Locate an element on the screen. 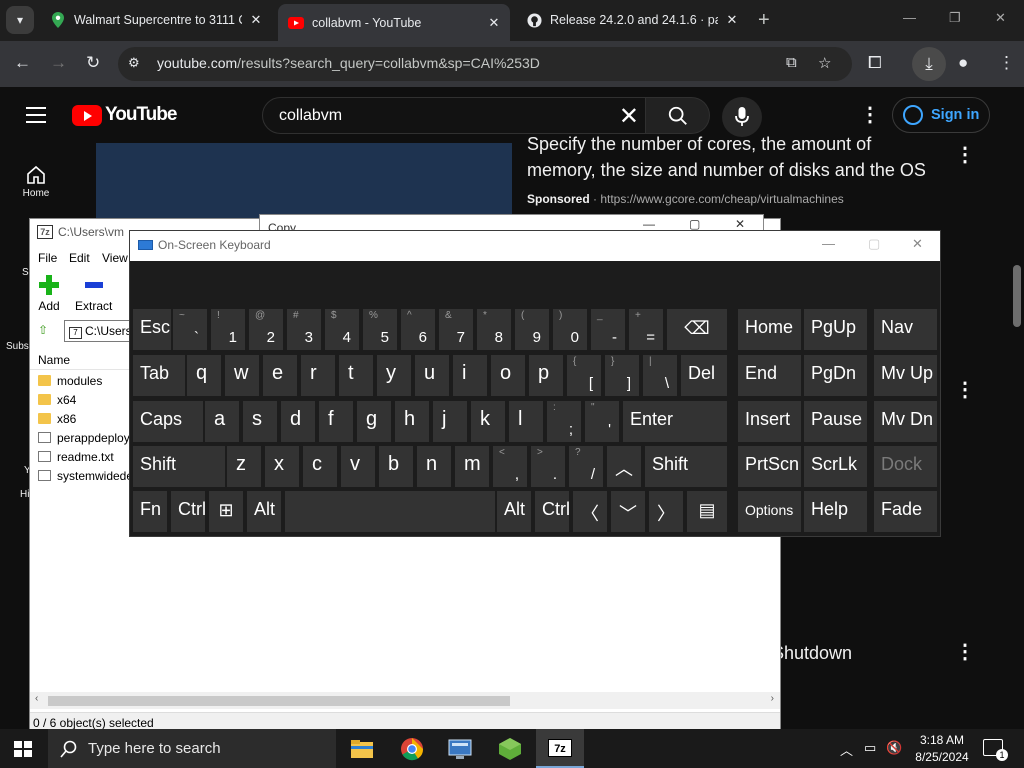 Image resolution: width=1024 pixels, height=768 pixels. video-title: Shutdown is located at coordinates (812, 653).